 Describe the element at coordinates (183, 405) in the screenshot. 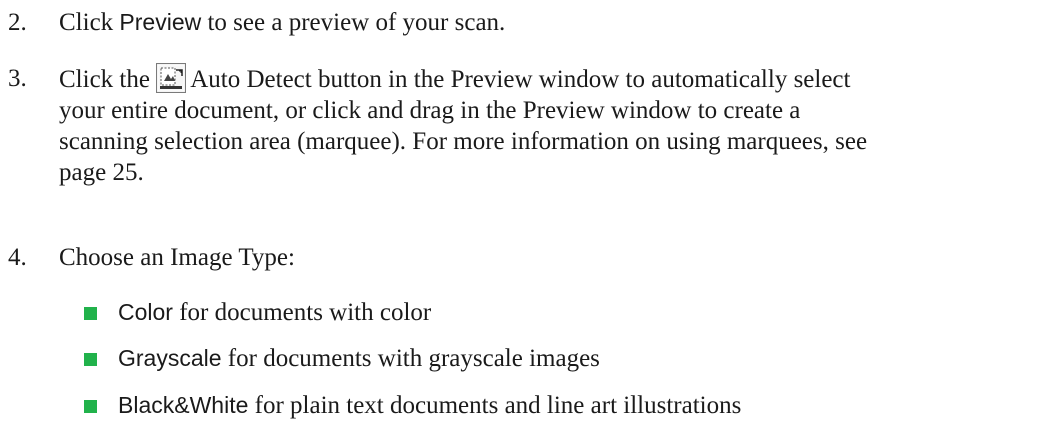

I see `bullet-term: Black&White` at that location.